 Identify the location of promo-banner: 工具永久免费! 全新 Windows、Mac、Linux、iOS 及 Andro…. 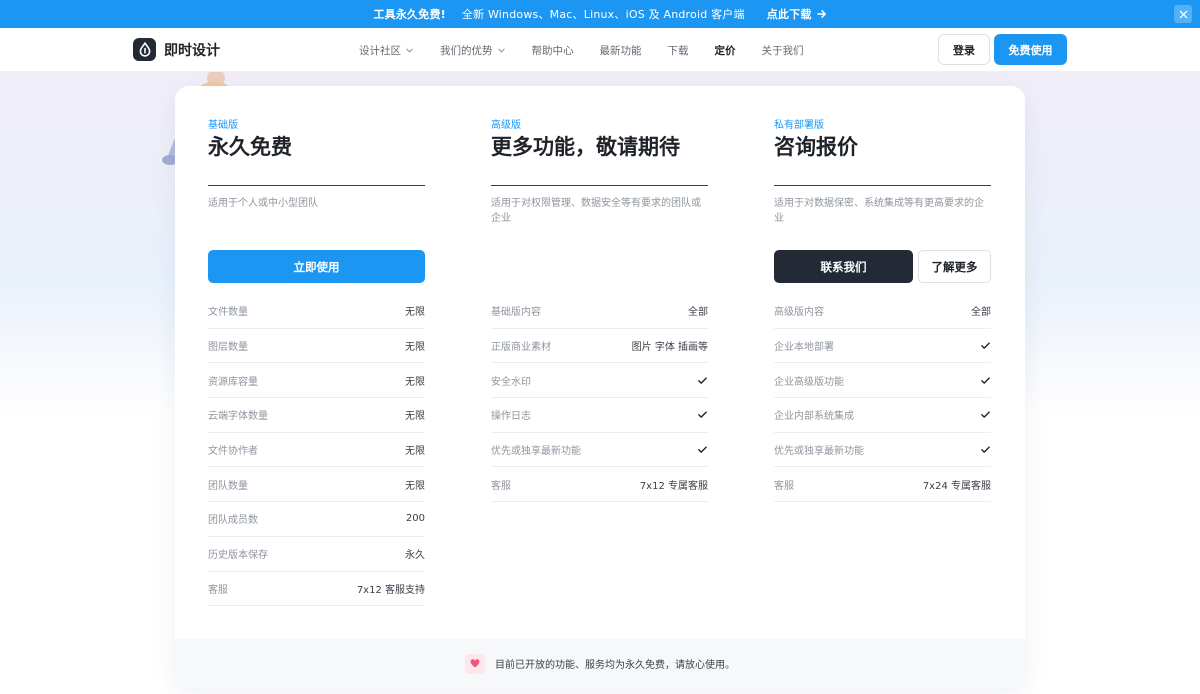
(600, 14).